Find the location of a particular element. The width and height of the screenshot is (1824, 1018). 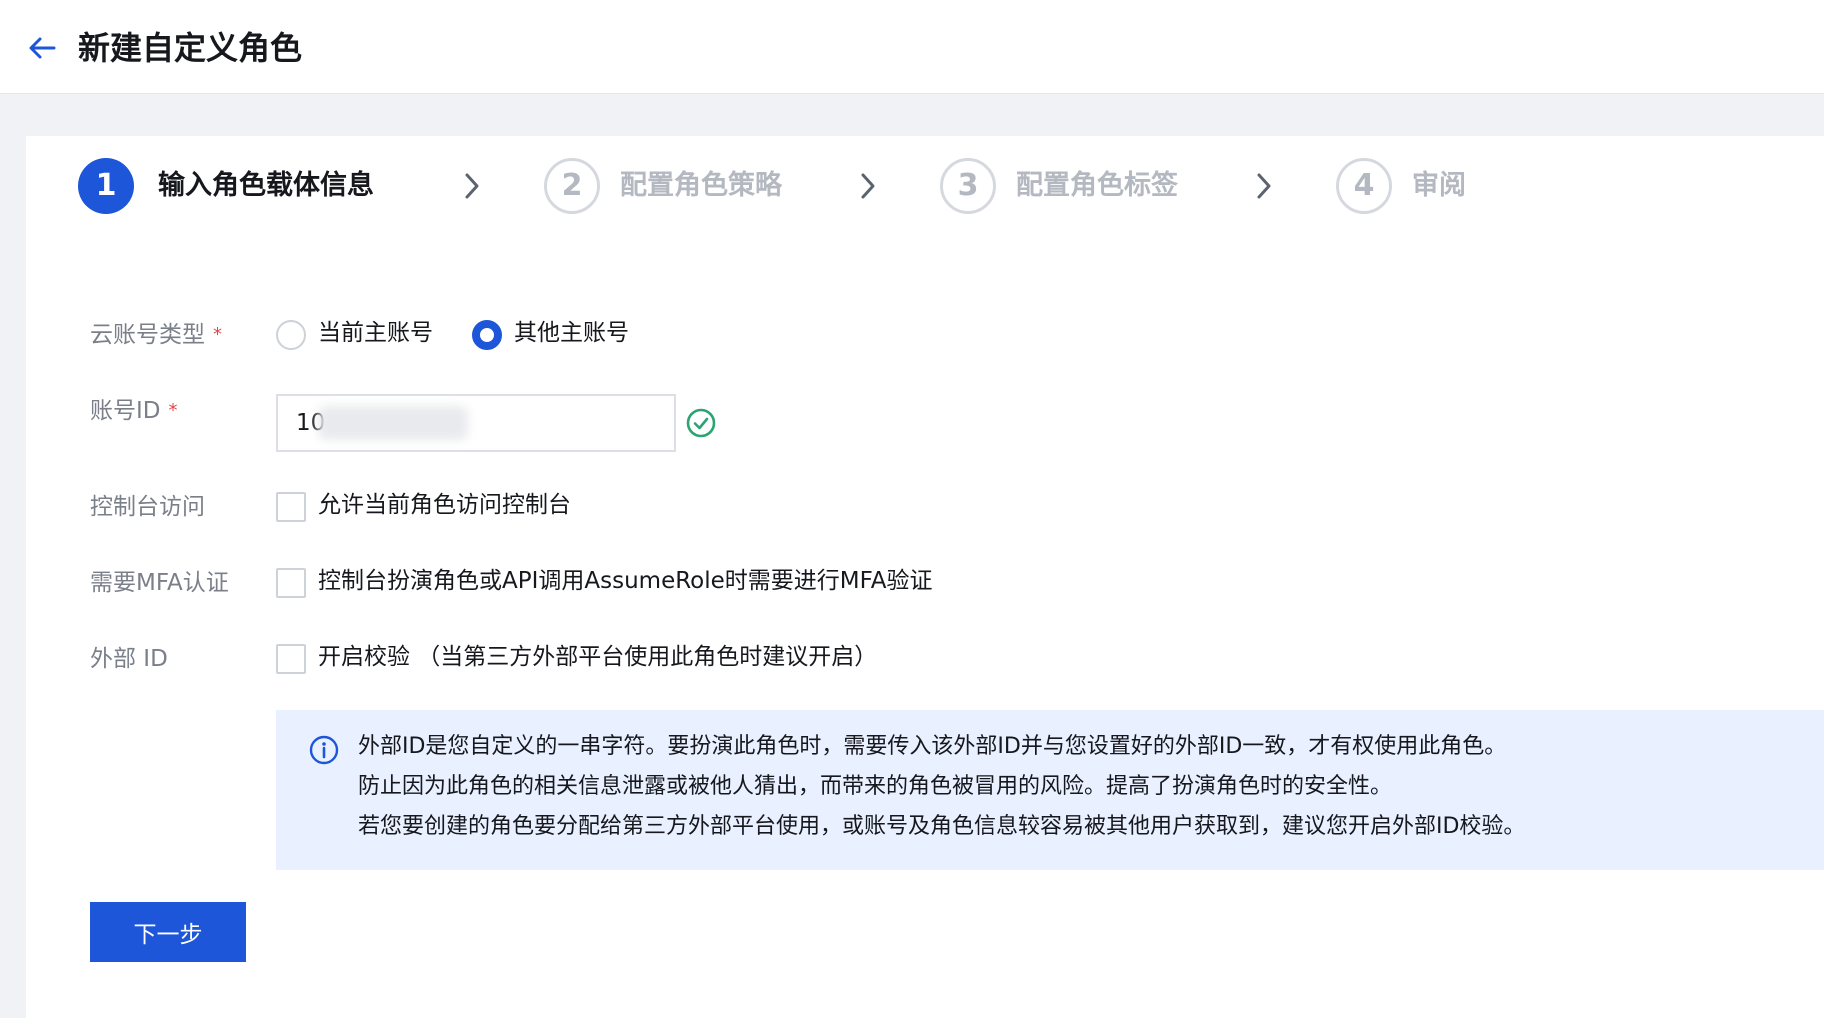

radio-current-account-label: 当前主账号 is located at coordinates (375, 333).